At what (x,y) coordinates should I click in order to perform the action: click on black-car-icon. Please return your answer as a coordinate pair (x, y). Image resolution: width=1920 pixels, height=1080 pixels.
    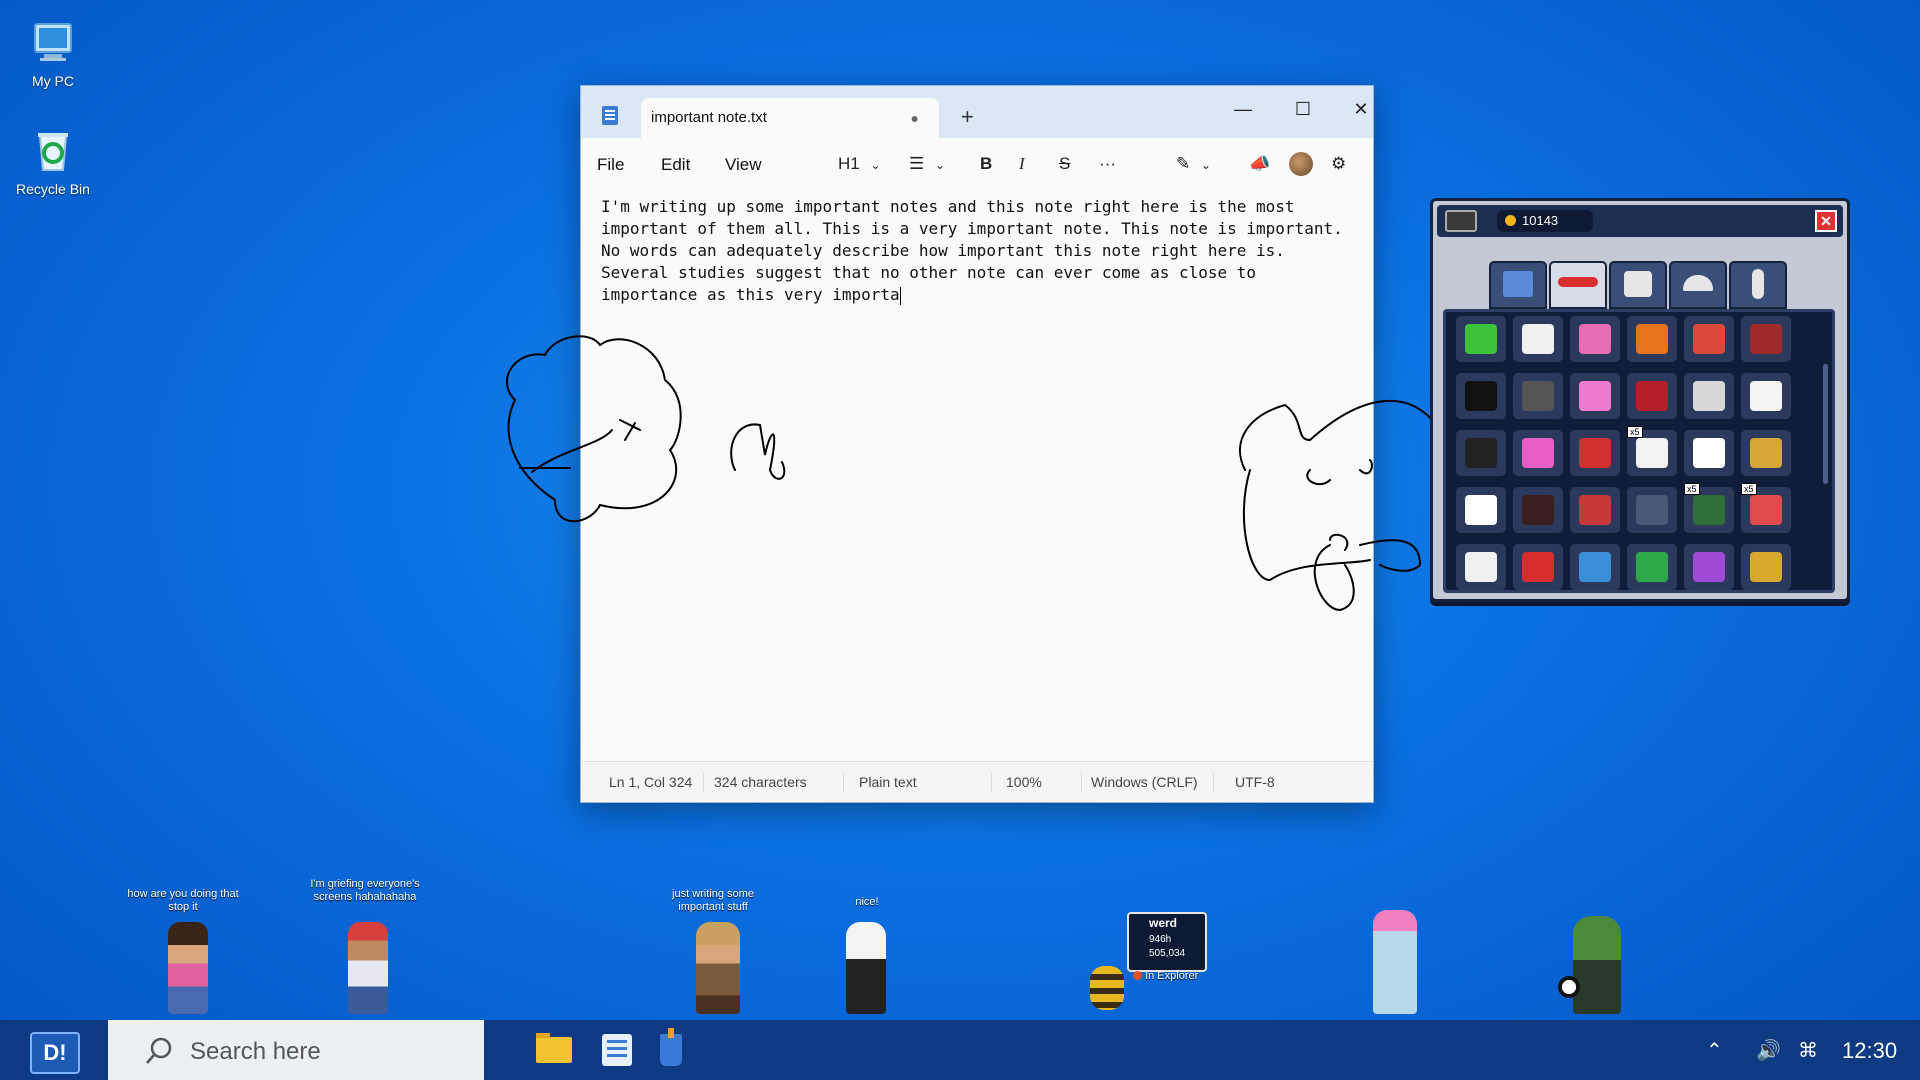
    Looking at the image, I should click on (1481, 453).